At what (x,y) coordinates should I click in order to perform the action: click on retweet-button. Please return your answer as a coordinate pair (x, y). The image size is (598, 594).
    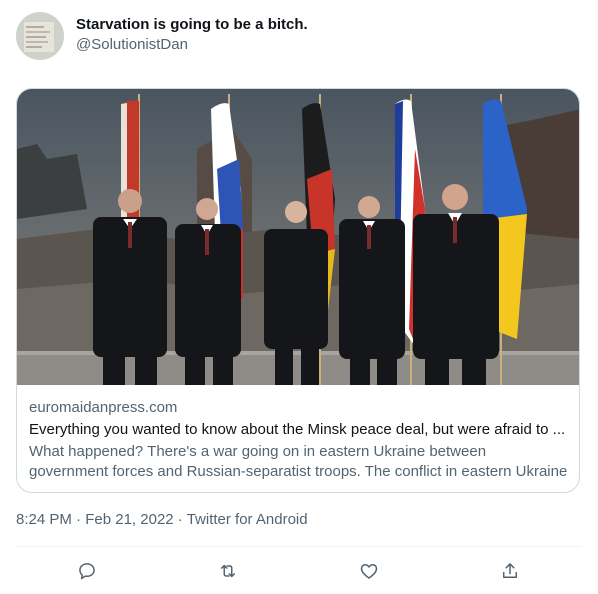
    Looking at the image, I should click on (228, 571).